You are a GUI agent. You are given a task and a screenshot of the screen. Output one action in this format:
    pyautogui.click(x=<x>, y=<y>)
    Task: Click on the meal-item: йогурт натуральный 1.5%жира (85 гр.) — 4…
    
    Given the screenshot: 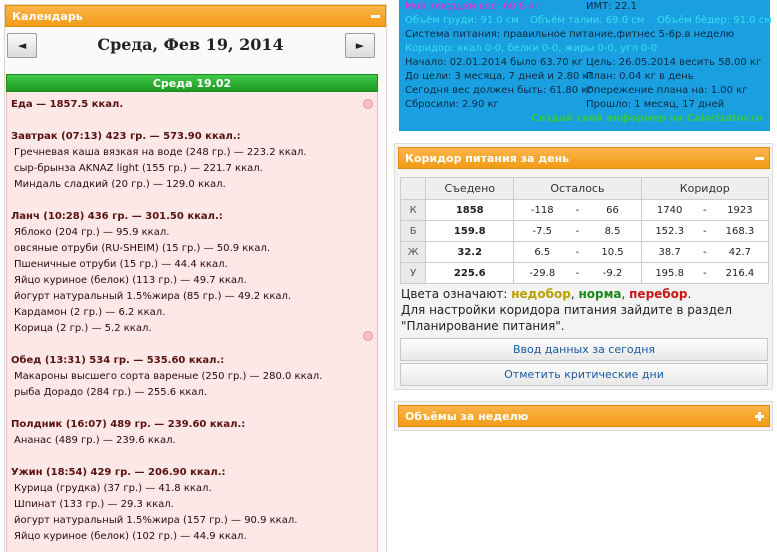 What is the action you would take?
    pyautogui.click(x=192, y=297)
    